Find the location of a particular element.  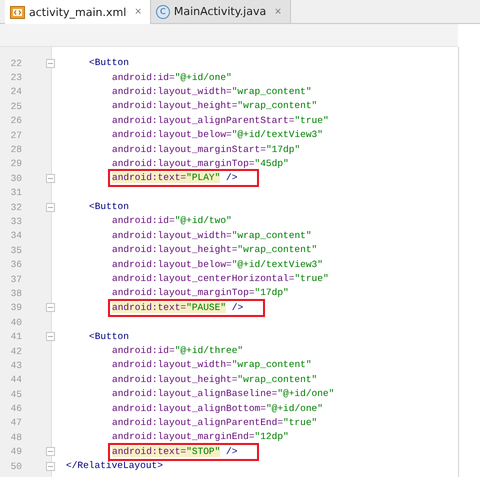

line-number: 43 is located at coordinates (16, 365).